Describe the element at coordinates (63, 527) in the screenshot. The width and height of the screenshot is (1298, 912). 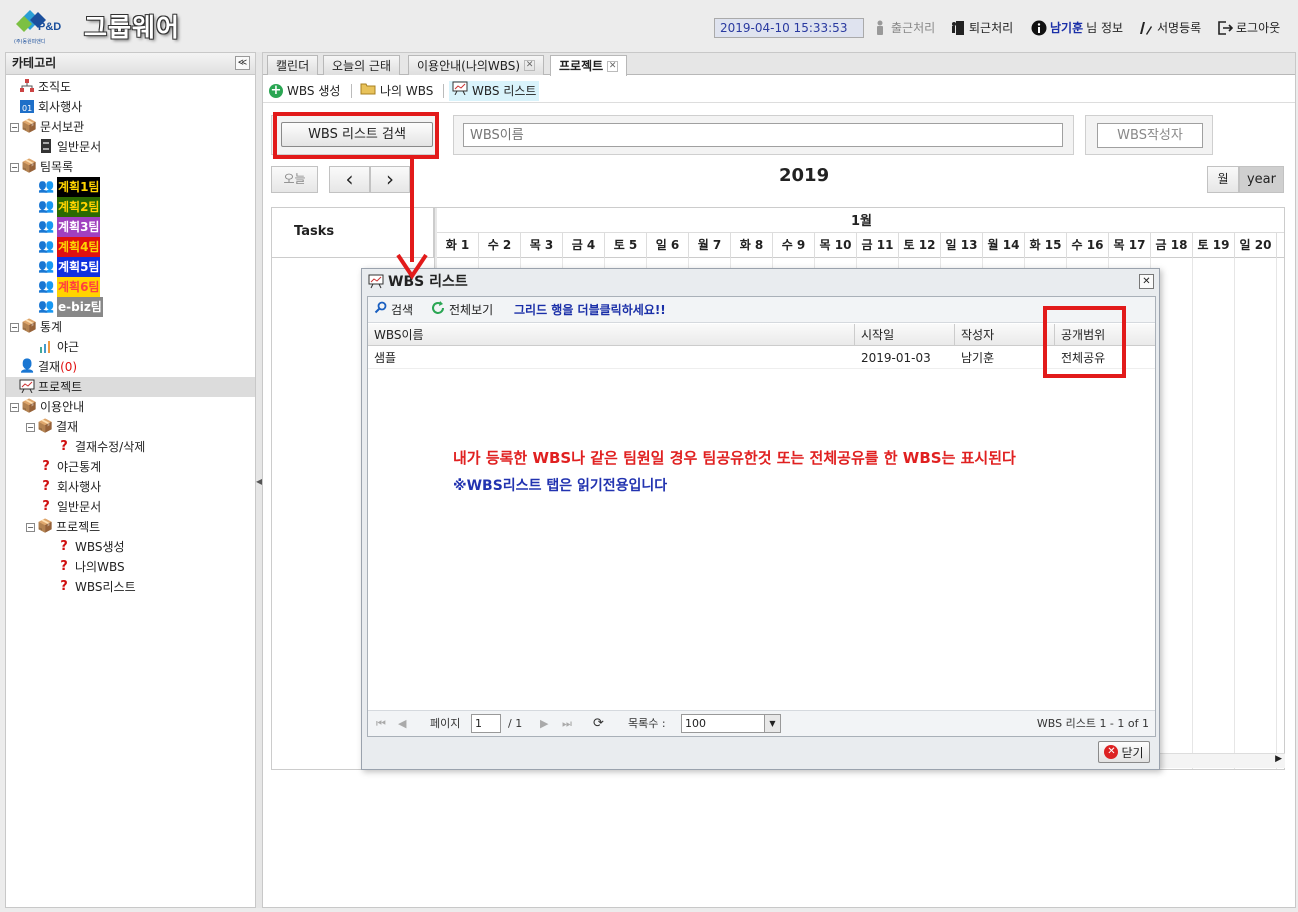
I see `tree-item-guide-project: − 📦 프로젝트` at that location.